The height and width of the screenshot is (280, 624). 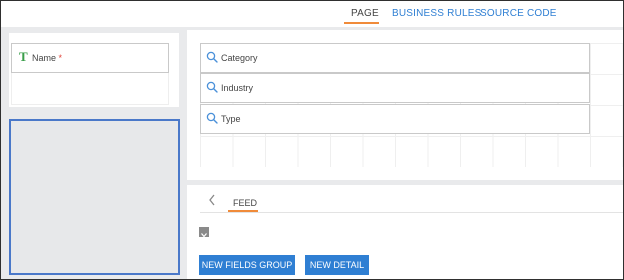 I want to click on industry-field-label: Industry, so click(x=237, y=88).